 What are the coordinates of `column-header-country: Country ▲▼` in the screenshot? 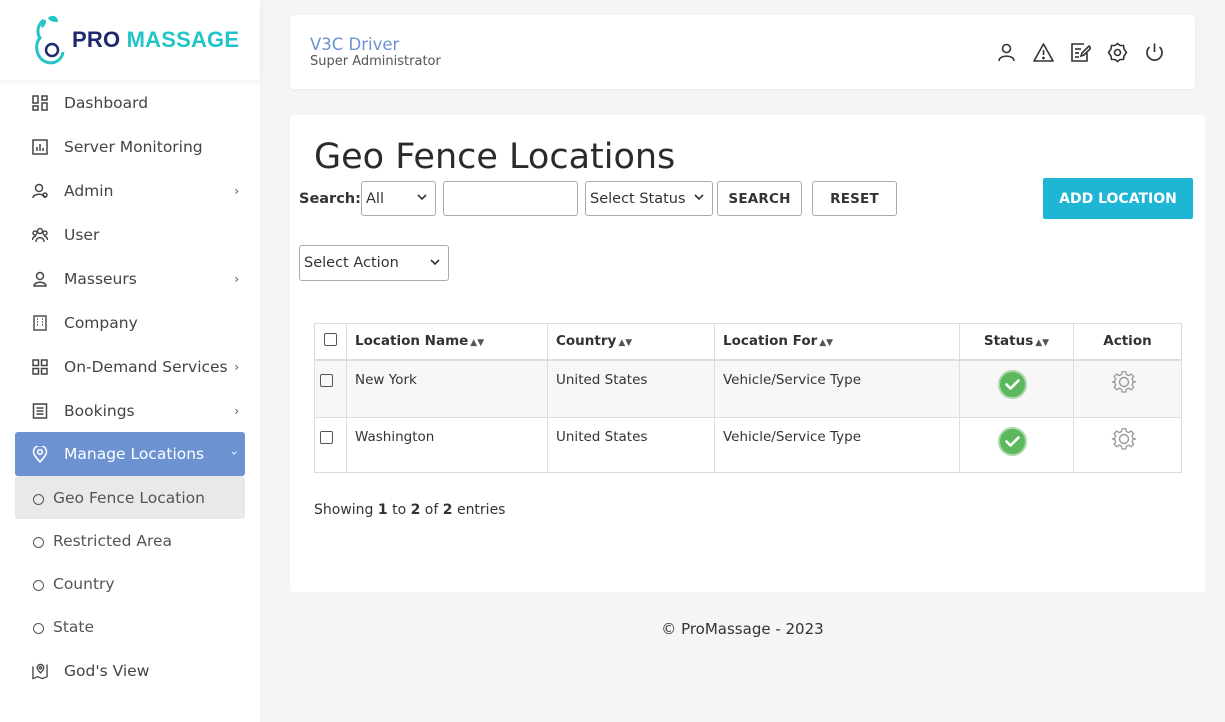 It's located at (631, 342).